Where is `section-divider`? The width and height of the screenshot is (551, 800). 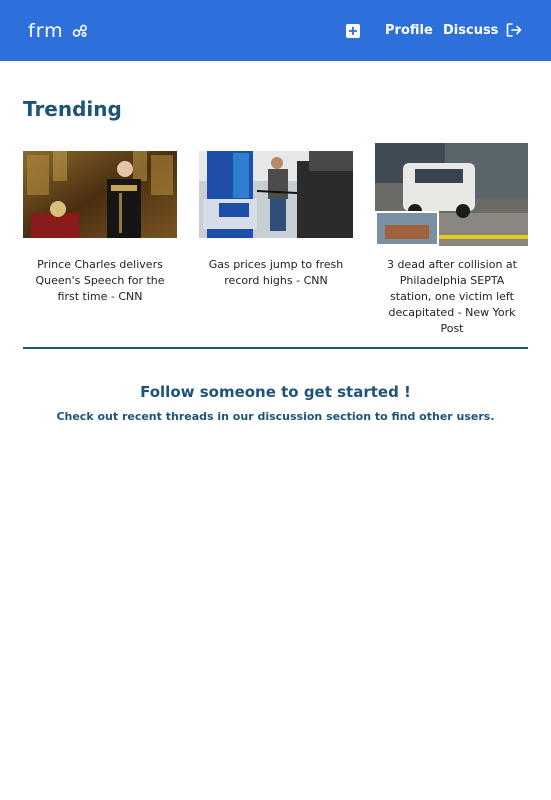 section-divider is located at coordinates (275, 348).